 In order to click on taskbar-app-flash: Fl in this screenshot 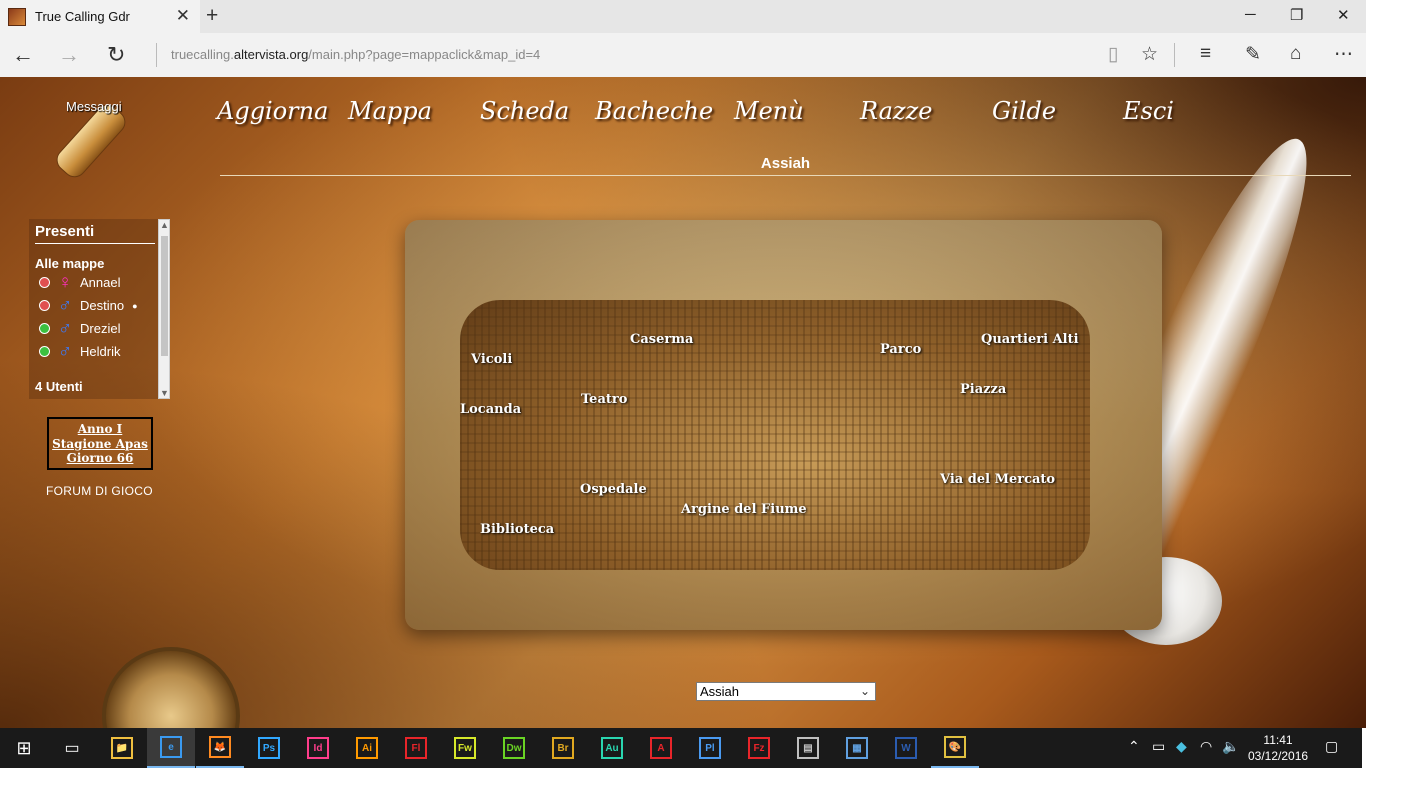, I will do `click(416, 748)`.